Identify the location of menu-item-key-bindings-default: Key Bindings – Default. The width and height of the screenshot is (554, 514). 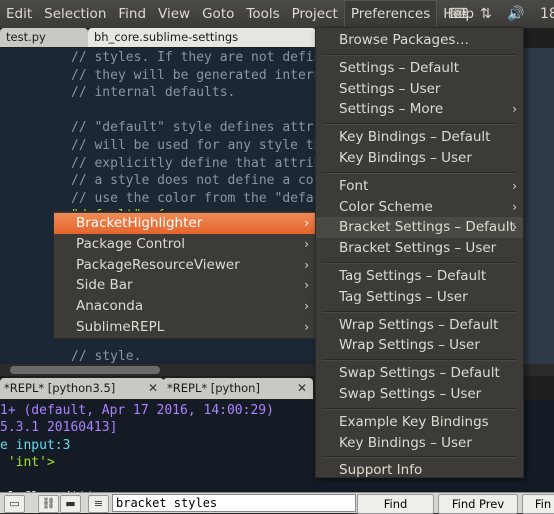
(419, 137).